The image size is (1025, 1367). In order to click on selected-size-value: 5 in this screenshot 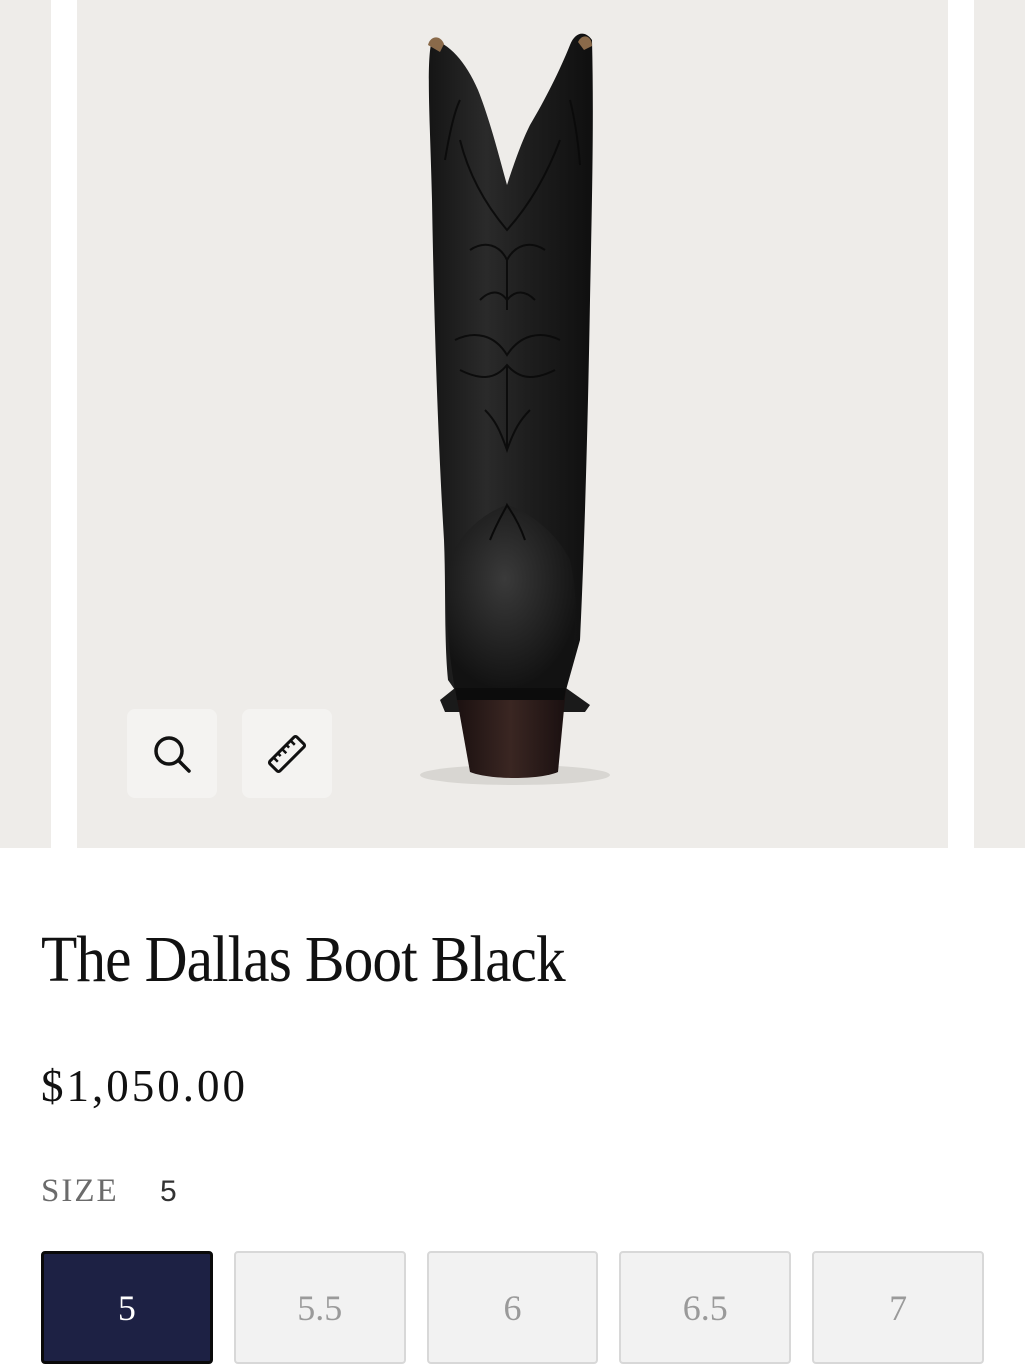, I will do `click(168, 1191)`.